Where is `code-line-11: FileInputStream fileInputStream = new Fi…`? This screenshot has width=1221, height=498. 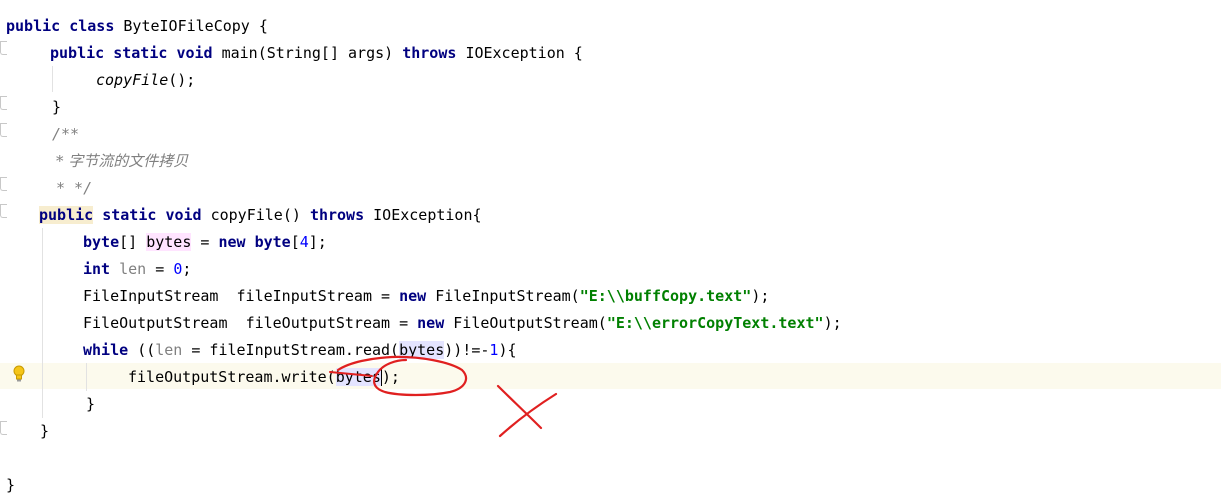 code-line-11: FileInputStream fileInputStream = new Fi… is located at coordinates (426, 296).